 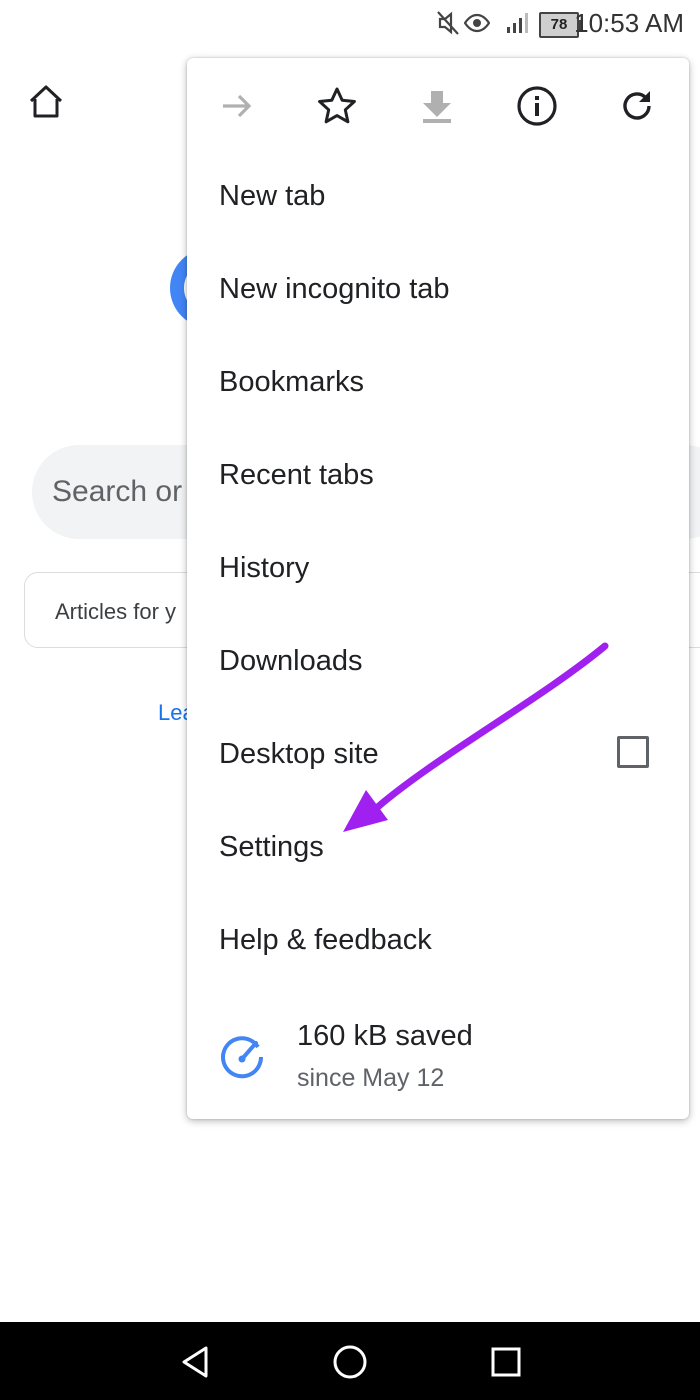 I want to click on desktop-site-checkbox, so click(x=633, y=752).